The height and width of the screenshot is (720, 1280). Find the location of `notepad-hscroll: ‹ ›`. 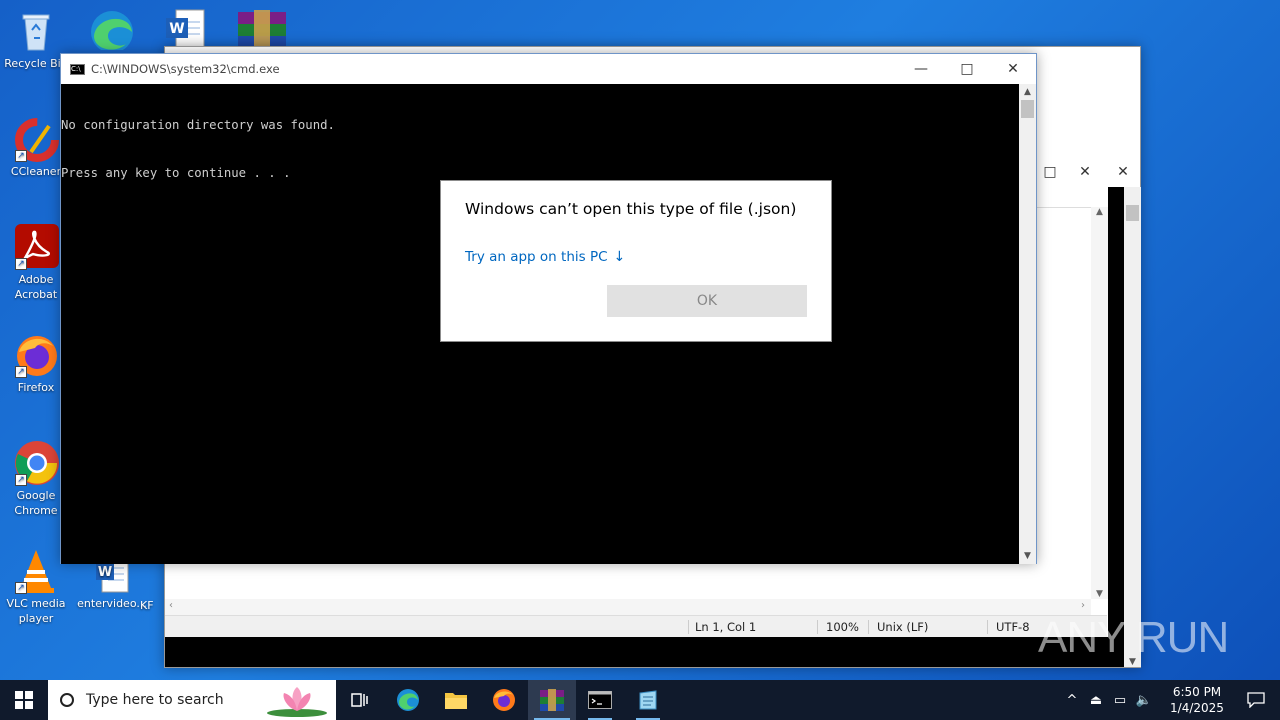

notepad-hscroll: ‹ › is located at coordinates (628, 607).